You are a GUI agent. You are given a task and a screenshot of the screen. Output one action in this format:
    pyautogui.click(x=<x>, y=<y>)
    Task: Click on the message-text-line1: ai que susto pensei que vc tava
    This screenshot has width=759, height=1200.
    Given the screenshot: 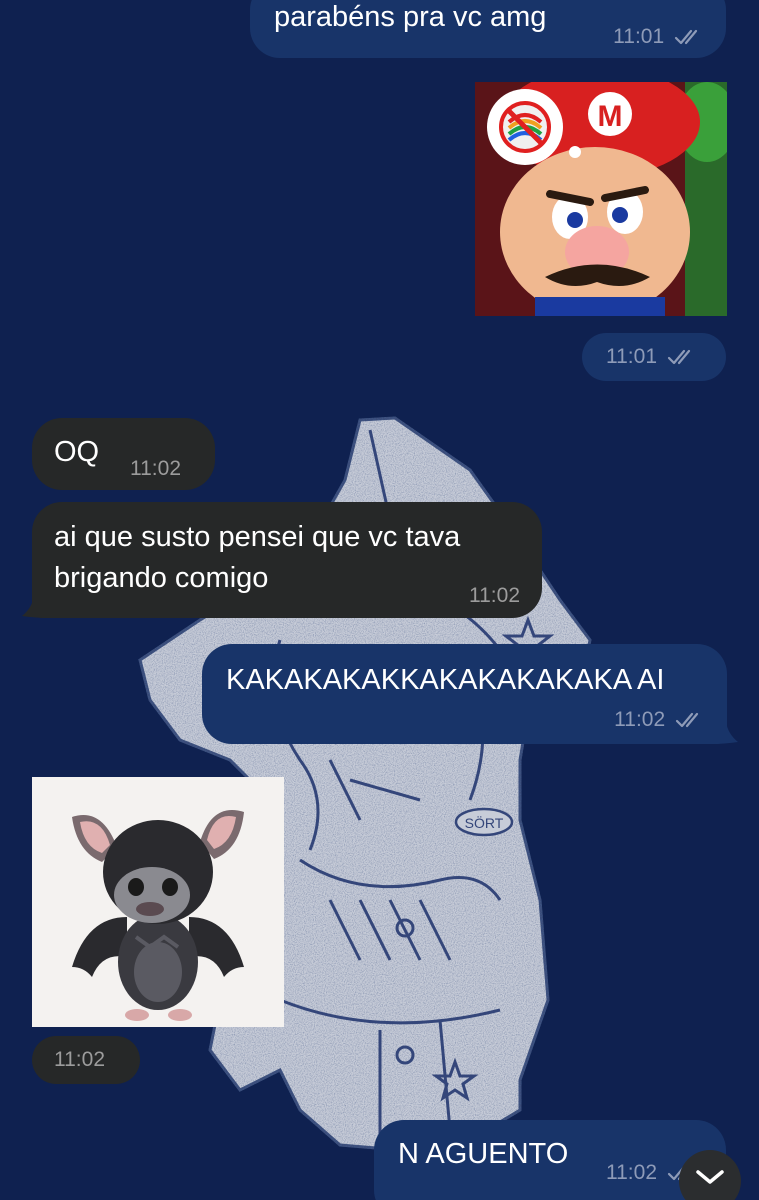 What is the action you would take?
    pyautogui.click(x=257, y=537)
    